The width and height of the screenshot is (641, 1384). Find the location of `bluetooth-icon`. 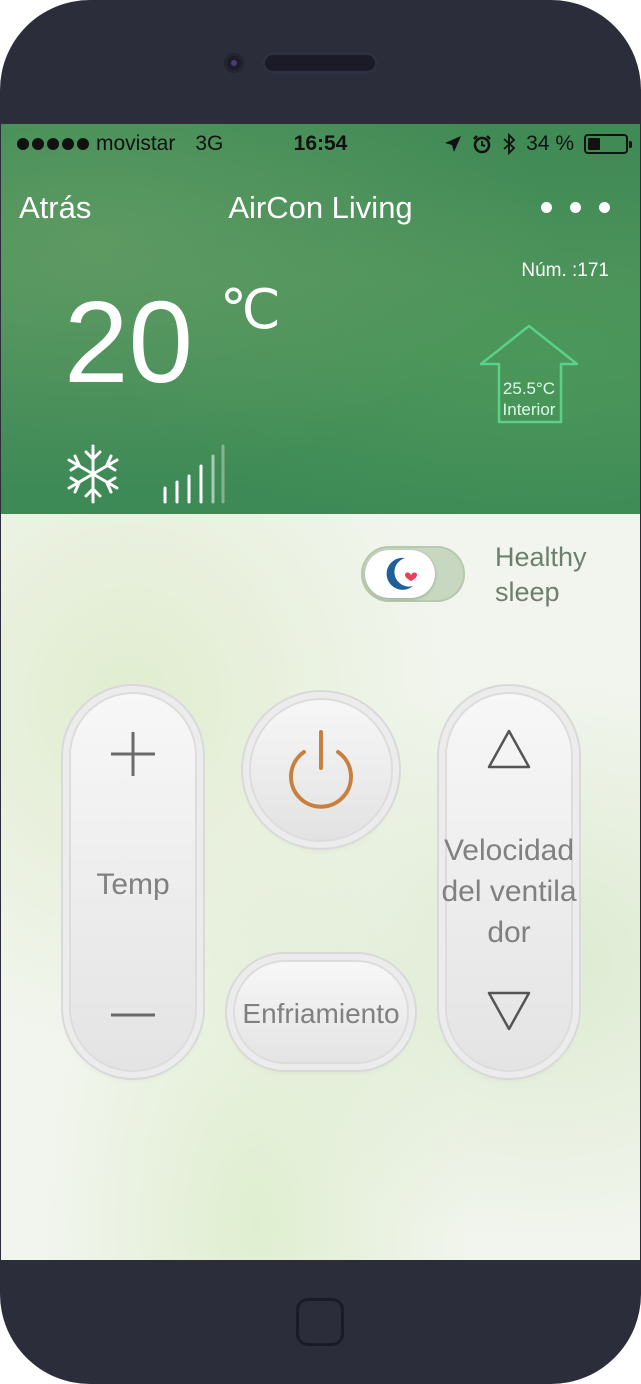

bluetooth-icon is located at coordinates (509, 144).